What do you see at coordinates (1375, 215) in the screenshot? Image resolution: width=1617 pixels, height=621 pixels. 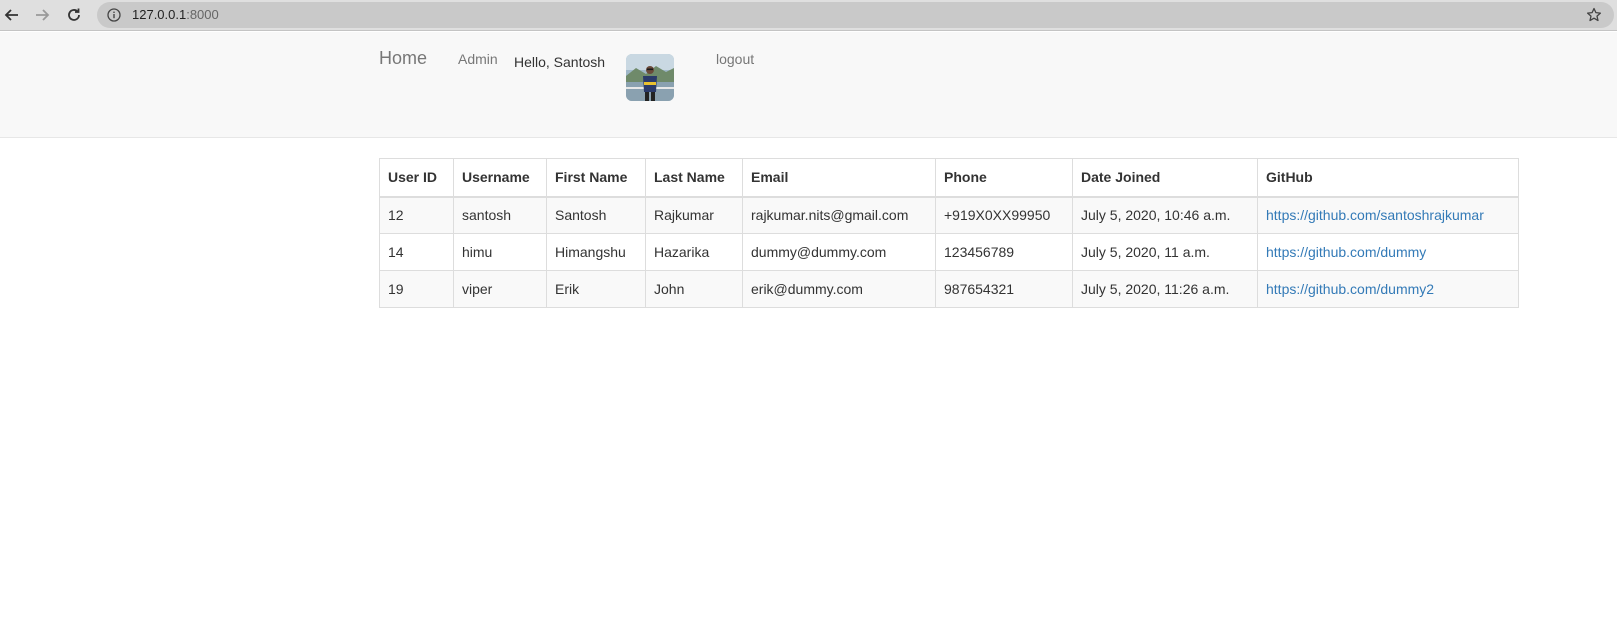 I see `github-link: https://github.com/santoshrajkumar` at bounding box center [1375, 215].